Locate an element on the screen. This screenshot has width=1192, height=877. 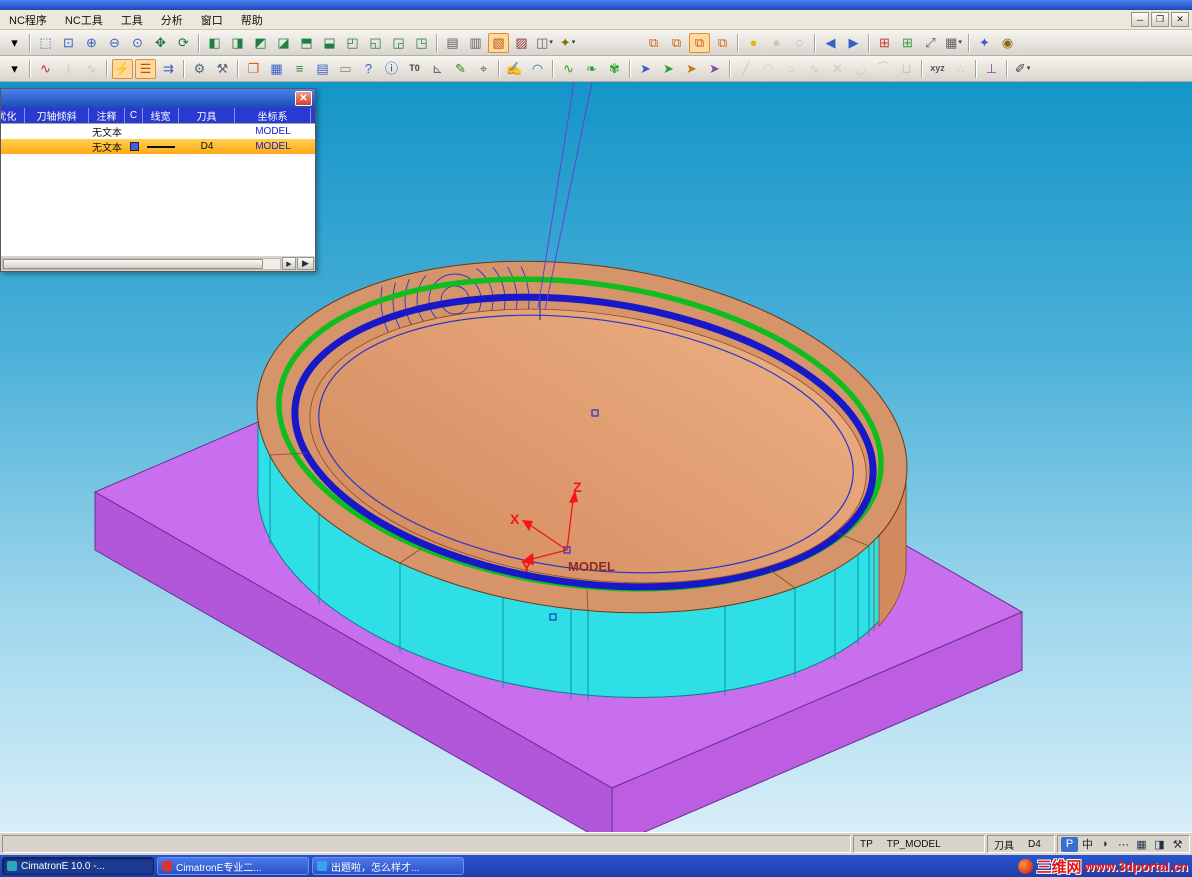
menu-item-5: 帮助 is located at coordinates (252, 20).